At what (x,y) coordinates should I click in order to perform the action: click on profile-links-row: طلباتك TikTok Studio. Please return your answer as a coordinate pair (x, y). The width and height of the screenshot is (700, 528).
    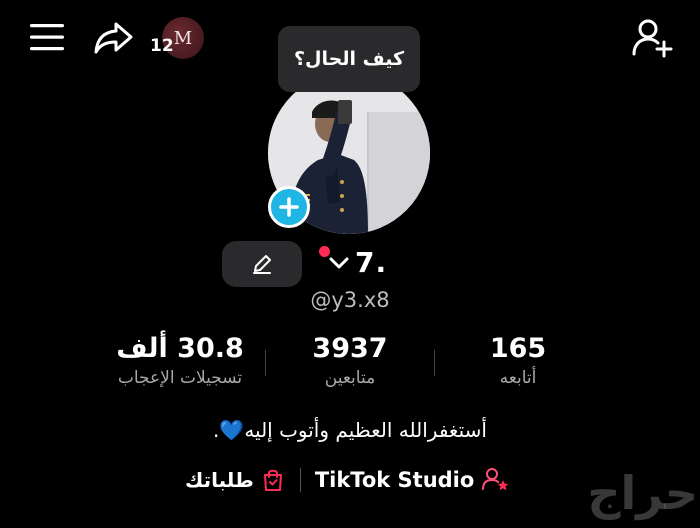
    Looking at the image, I should click on (347, 480).